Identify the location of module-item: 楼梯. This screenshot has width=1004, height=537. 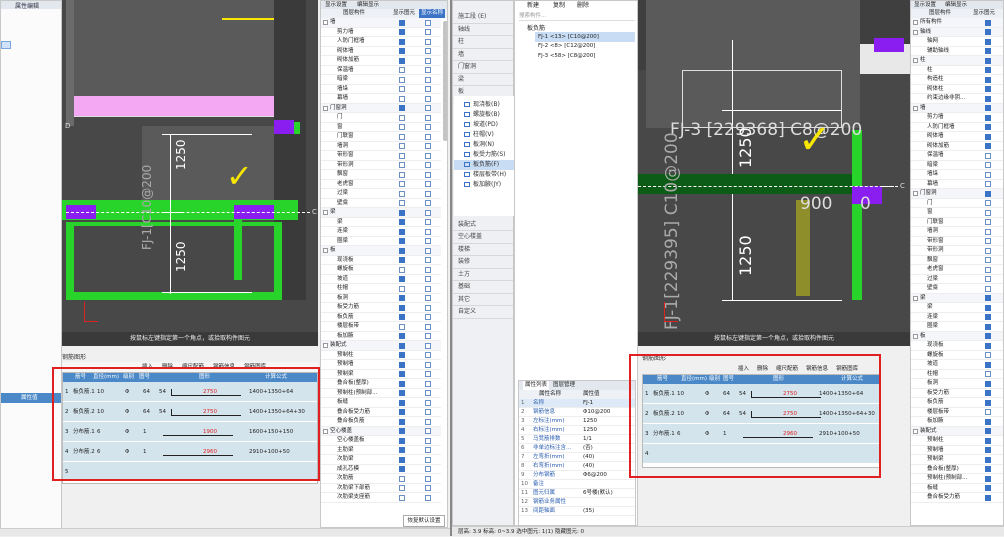
(483, 250).